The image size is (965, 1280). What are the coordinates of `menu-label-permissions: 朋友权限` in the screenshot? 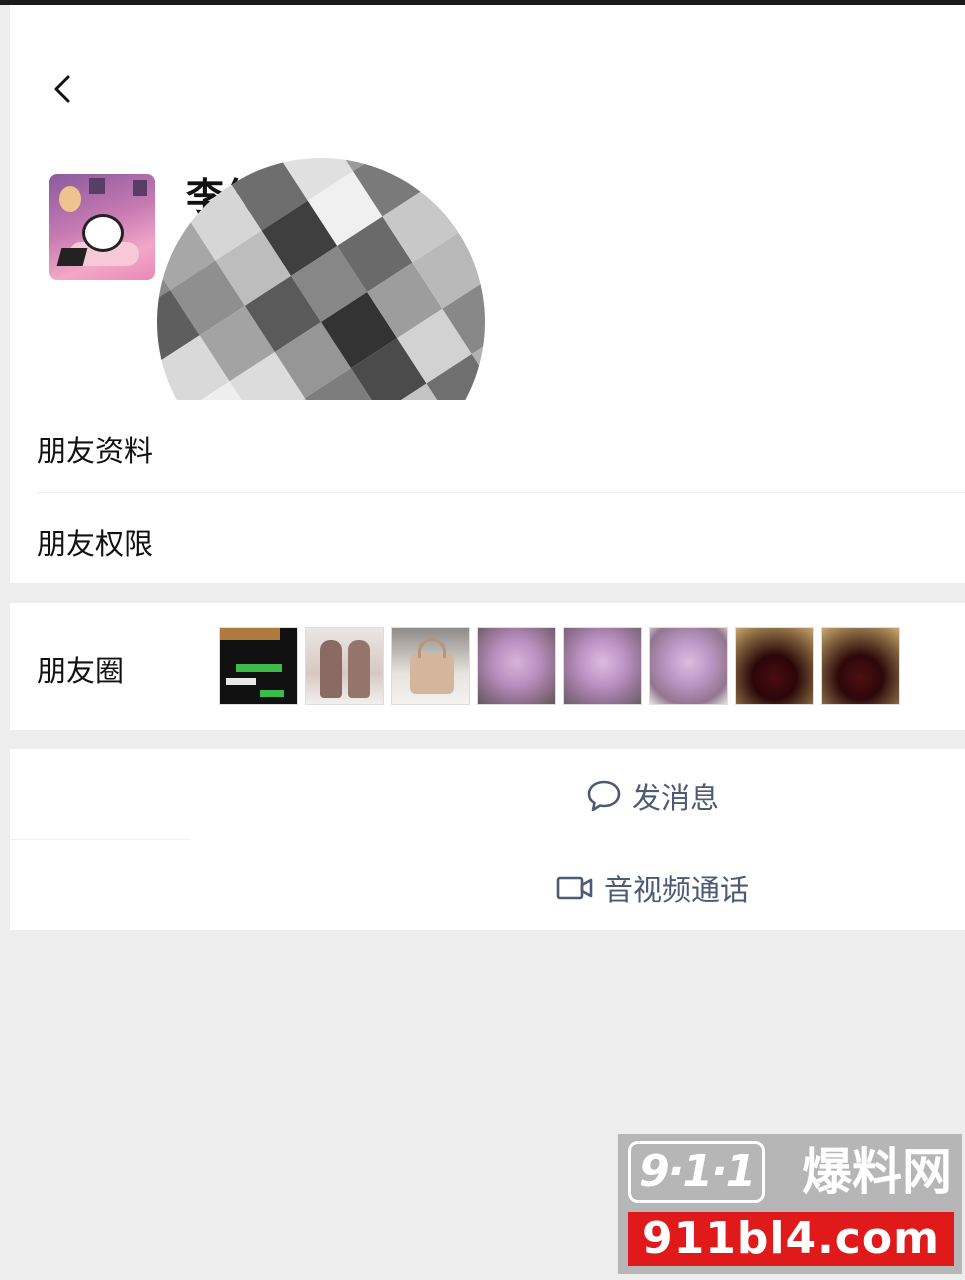 It's located at (95, 544).